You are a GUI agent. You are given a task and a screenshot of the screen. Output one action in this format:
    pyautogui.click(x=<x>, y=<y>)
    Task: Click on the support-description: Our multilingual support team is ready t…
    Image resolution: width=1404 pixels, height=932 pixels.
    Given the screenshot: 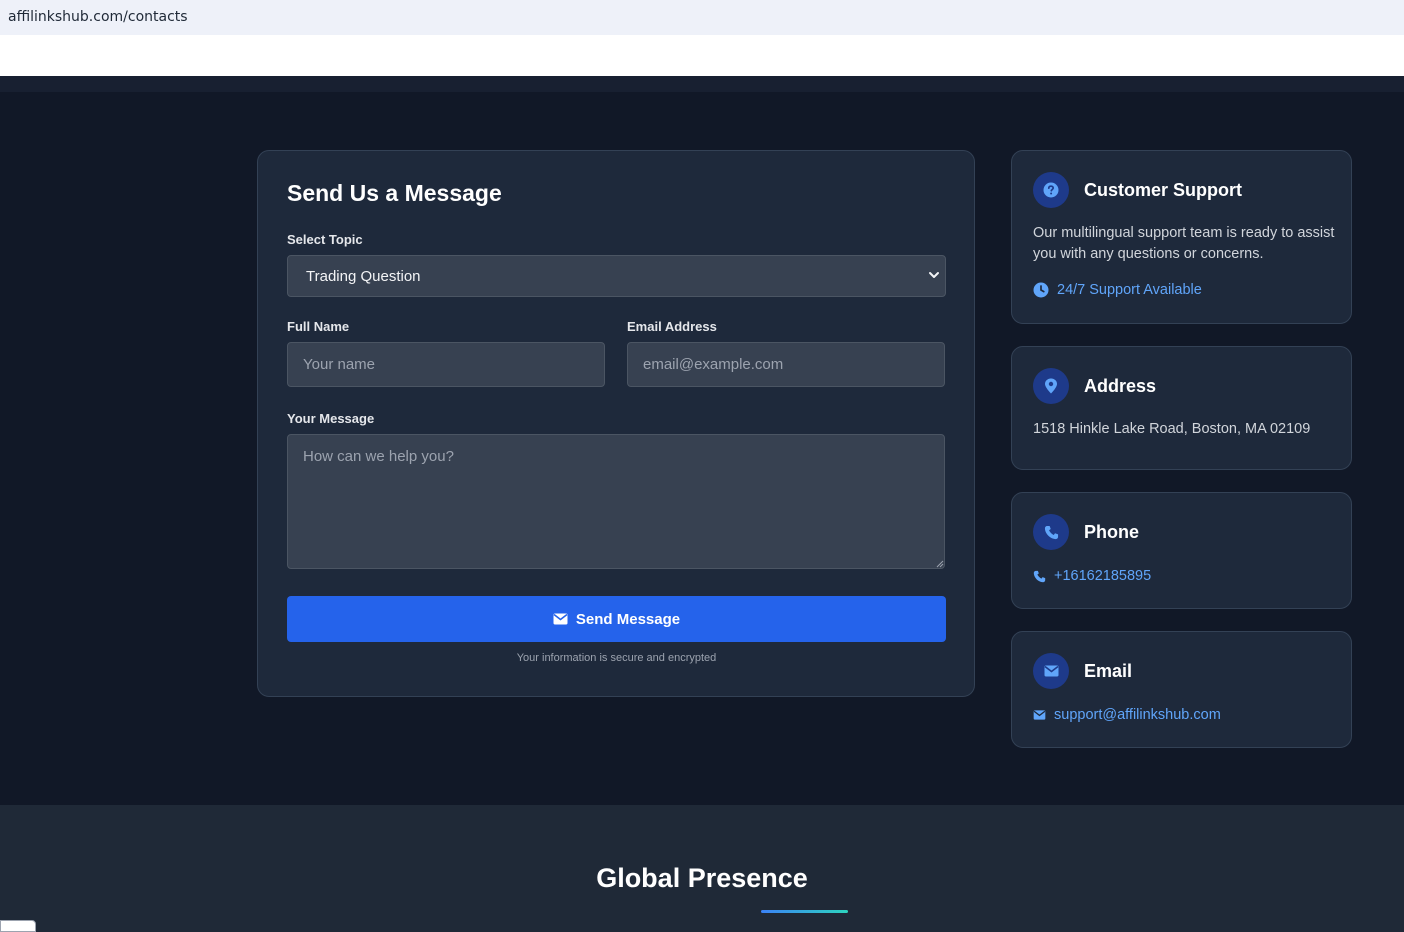 What is the action you would take?
    pyautogui.click(x=1184, y=243)
    